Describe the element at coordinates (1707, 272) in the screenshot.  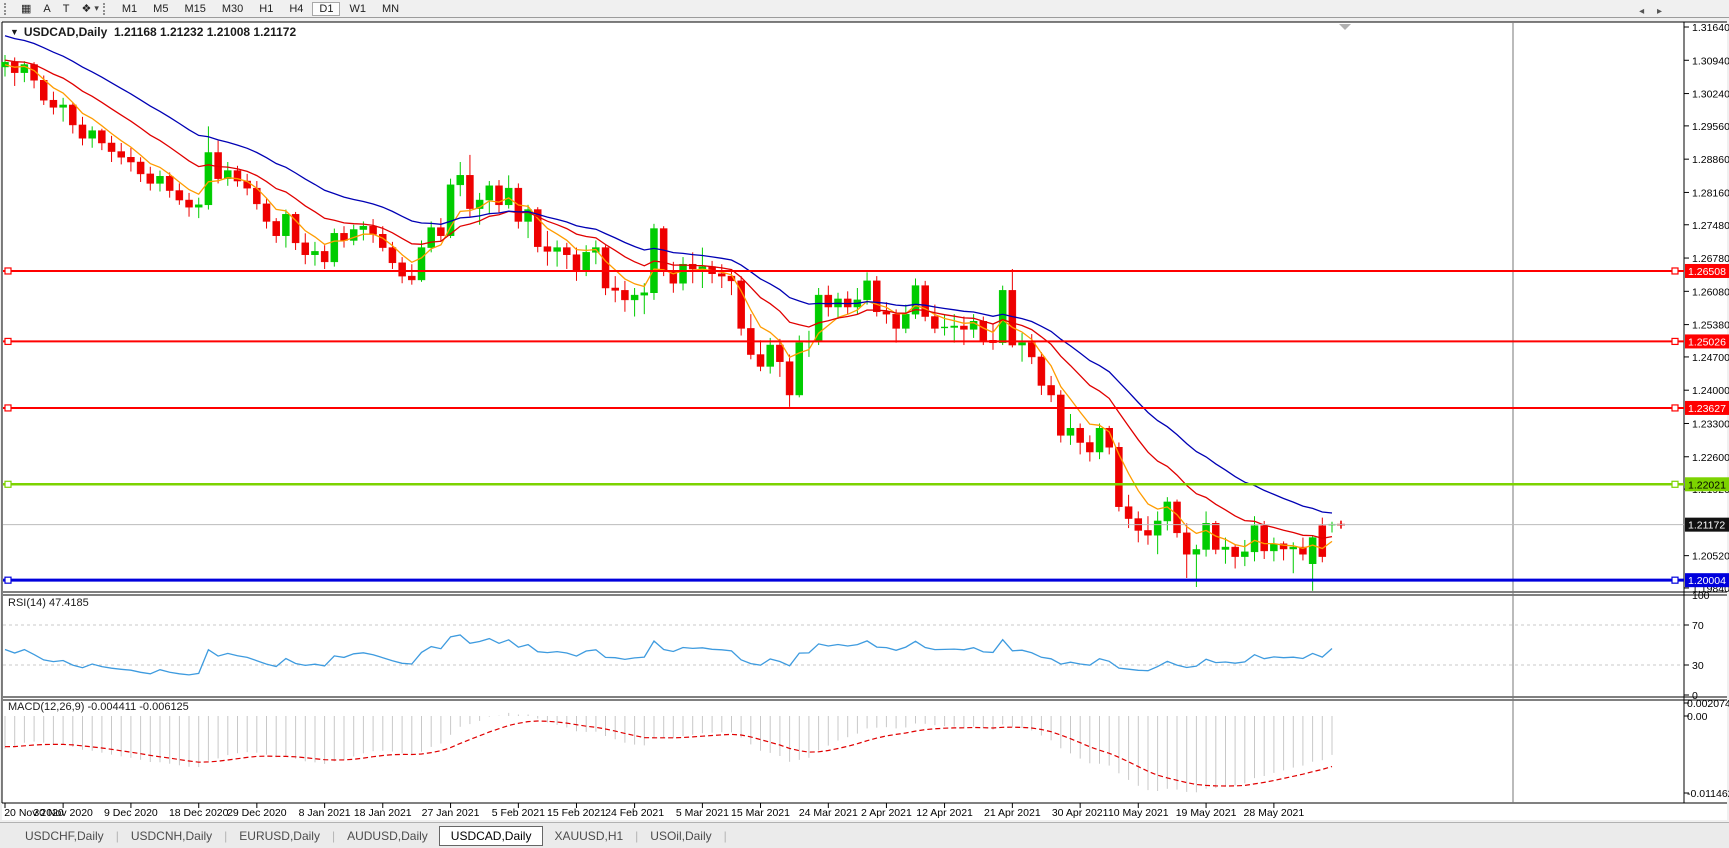
I see `axis-label: 1.26508` at that location.